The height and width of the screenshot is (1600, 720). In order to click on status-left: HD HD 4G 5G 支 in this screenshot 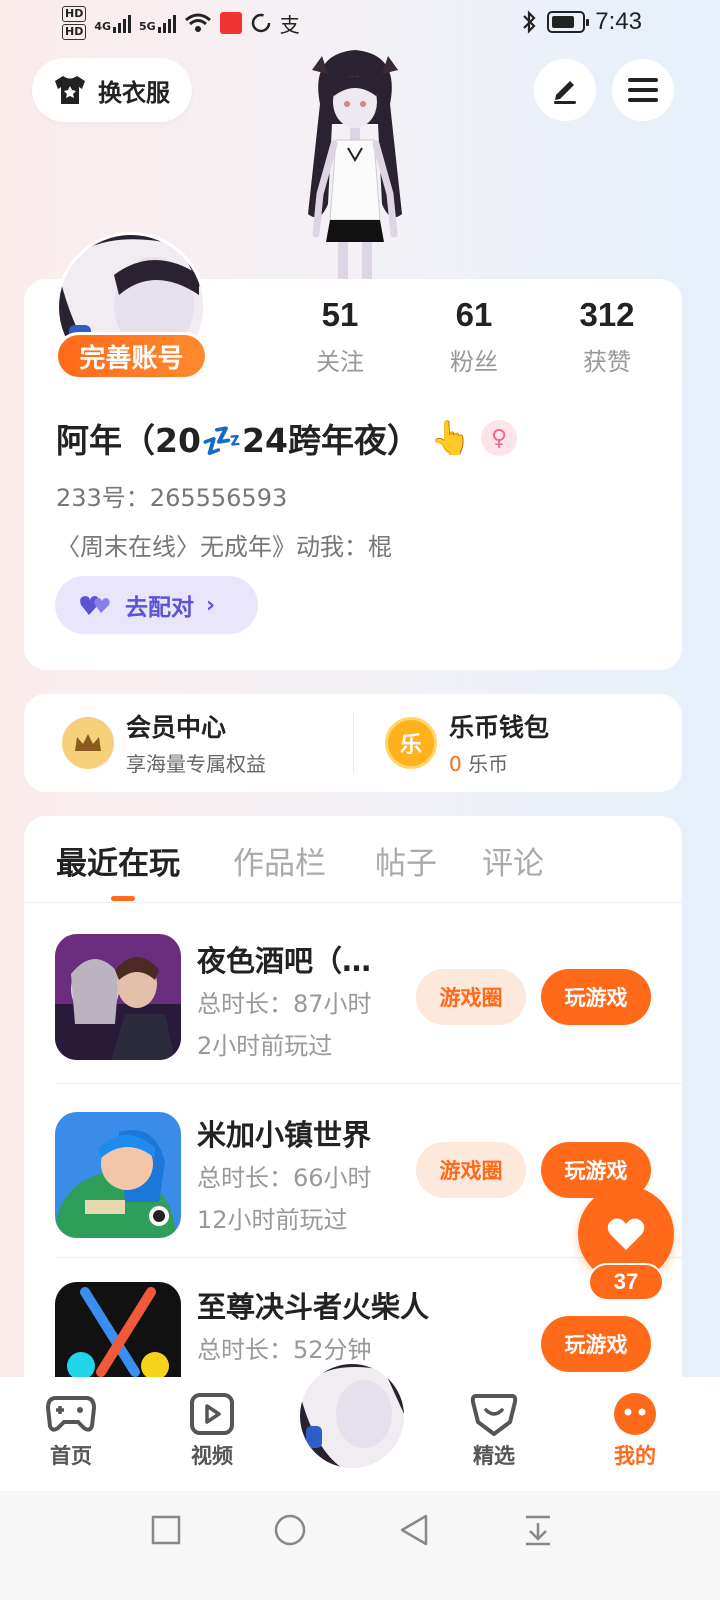, I will do `click(181, 23)`.